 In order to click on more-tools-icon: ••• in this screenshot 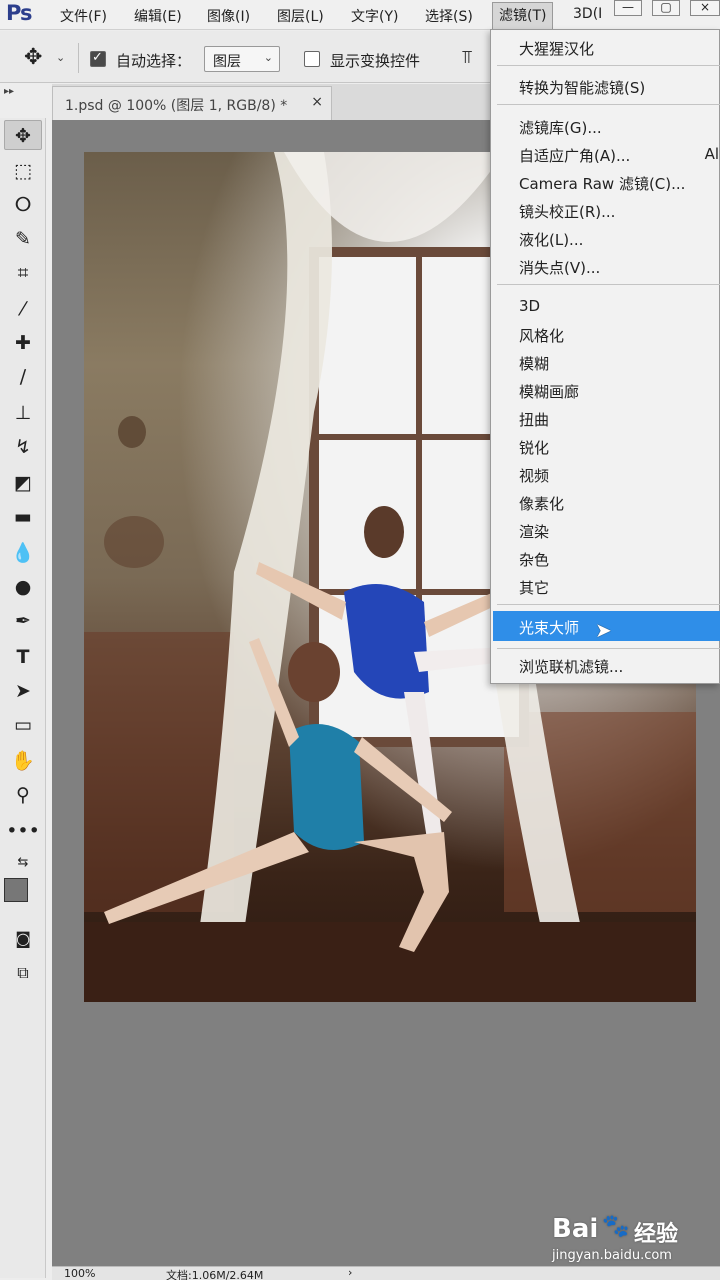, I will do `click(23, 831)`.